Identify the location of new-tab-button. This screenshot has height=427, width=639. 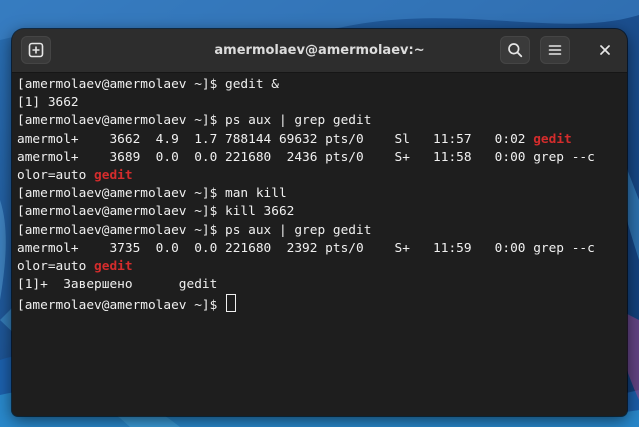
(36, 50).